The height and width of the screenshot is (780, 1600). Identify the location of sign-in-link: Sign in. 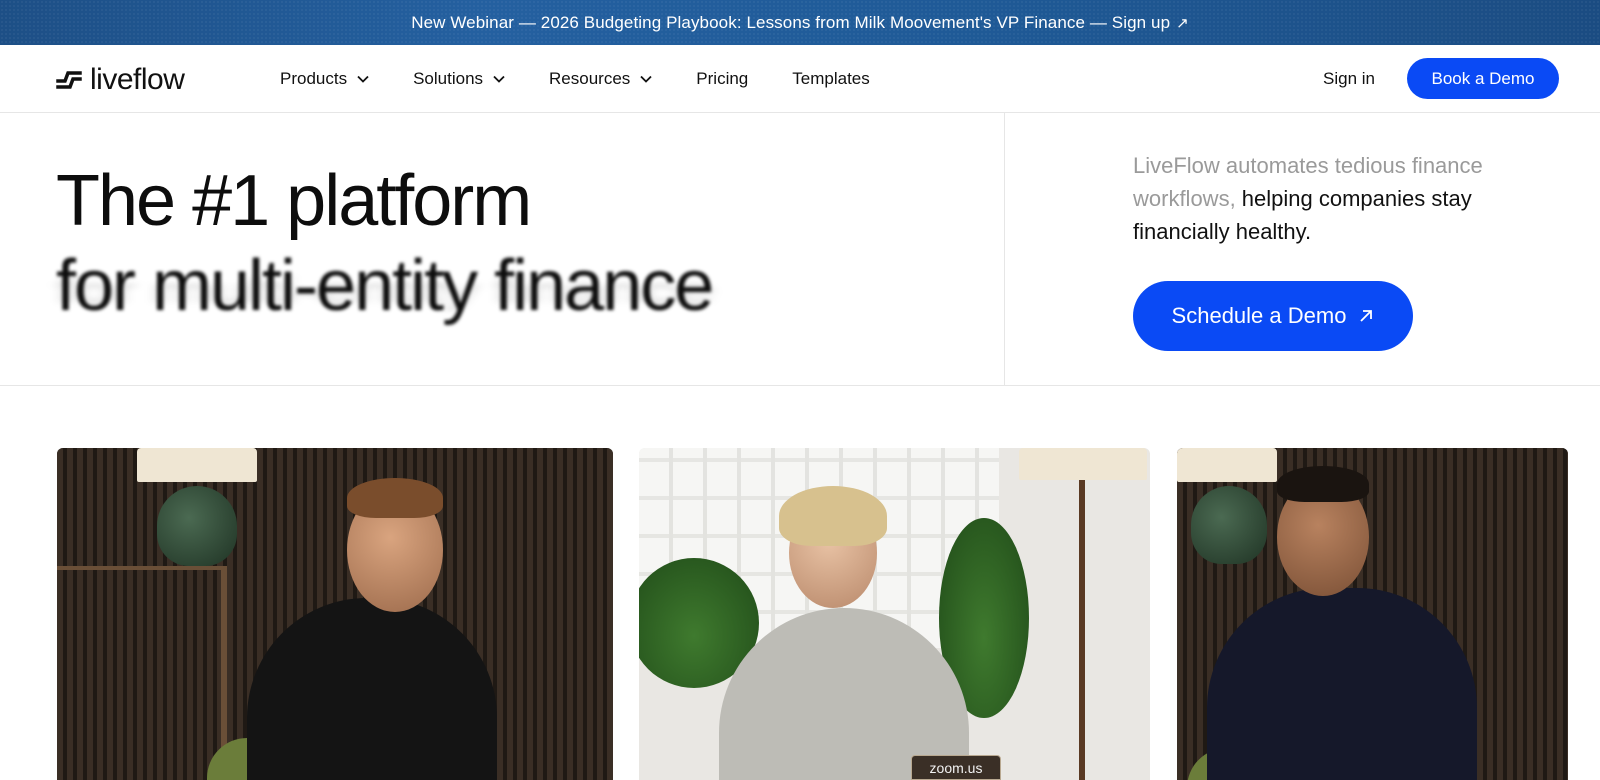
(1349, 79).